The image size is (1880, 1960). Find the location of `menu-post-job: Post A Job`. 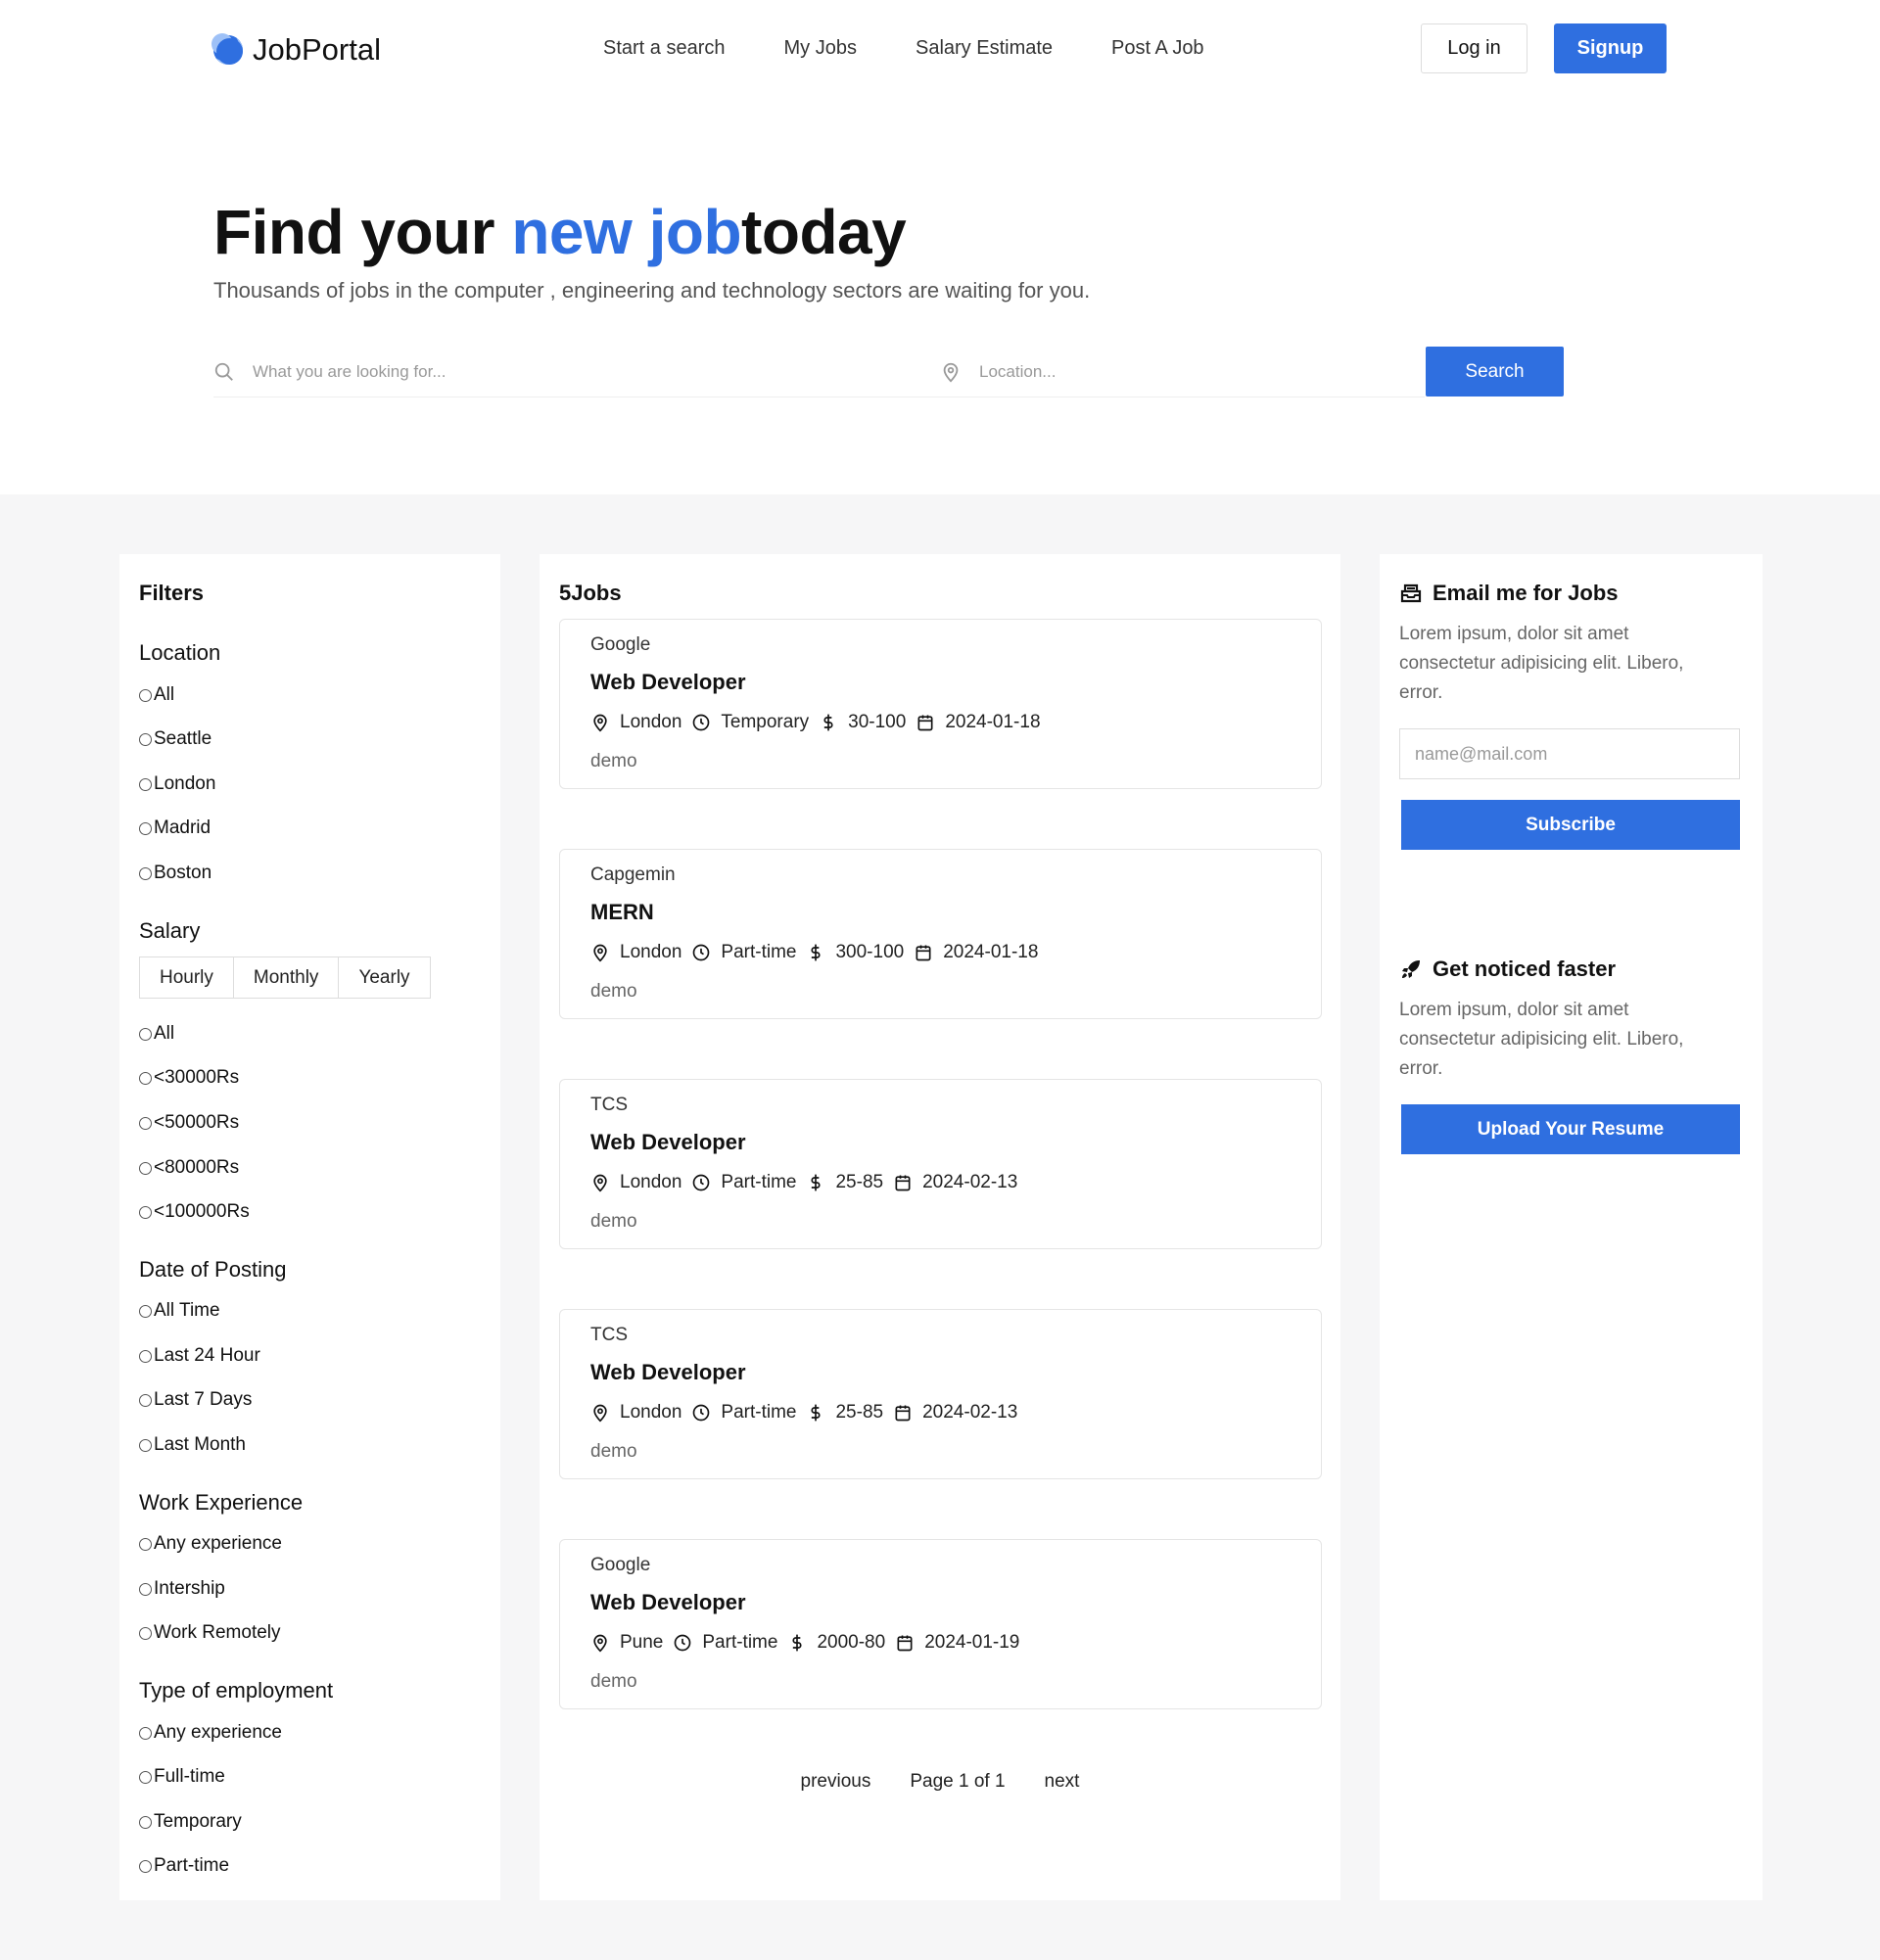

menu-post-job: Post A Job is located at coordinates (1157, 48).